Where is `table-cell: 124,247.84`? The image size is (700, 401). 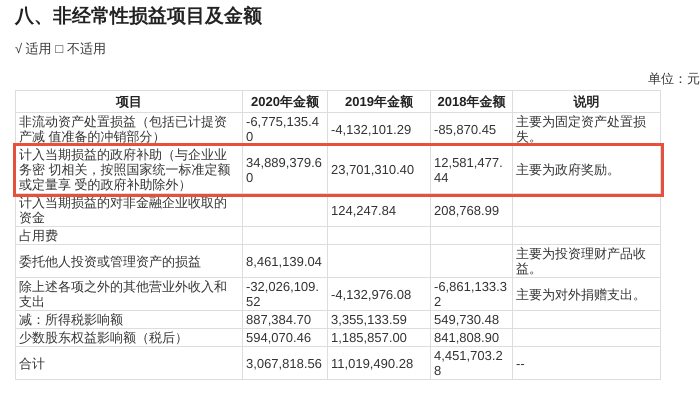
table-cell: 124,247.84 is located at coordinates (363, 210).